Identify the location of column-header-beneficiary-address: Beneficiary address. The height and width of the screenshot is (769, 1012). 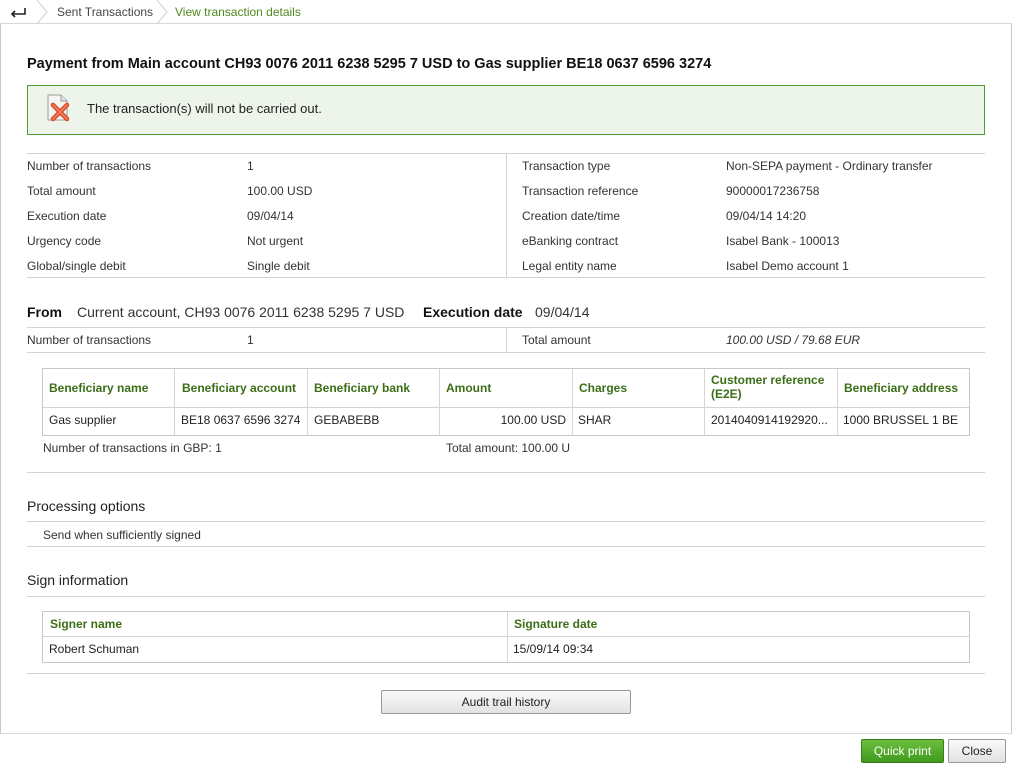
(901, 388).